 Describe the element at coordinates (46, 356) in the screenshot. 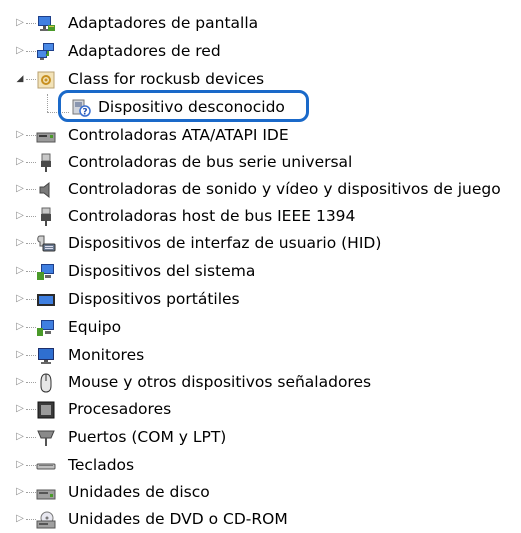

I see `monitor-icon` at that location.